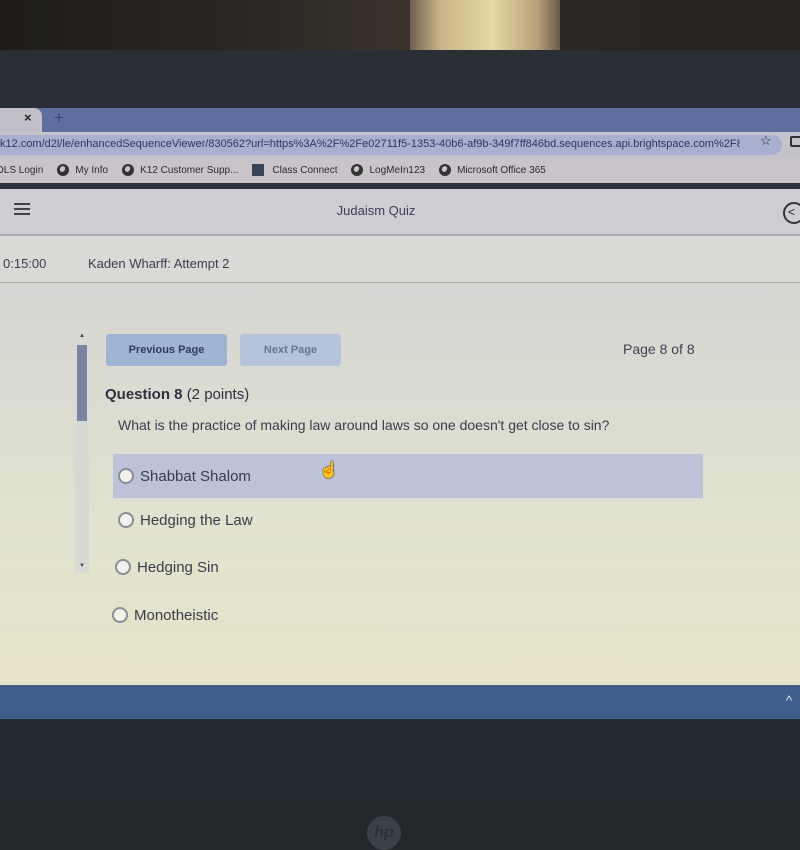  What do you see at coordinates (159, 263) in the screenshot?
I see `attempt-label: Kaden Wharff: Attempt 2` at bounding box center [159, 263].